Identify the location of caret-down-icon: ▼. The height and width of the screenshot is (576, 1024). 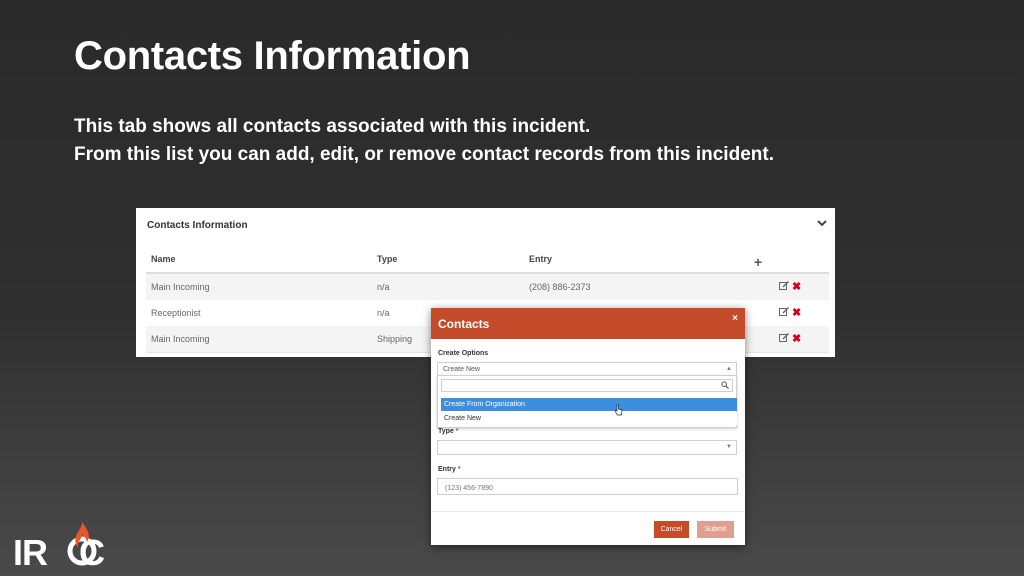
(729, 447).